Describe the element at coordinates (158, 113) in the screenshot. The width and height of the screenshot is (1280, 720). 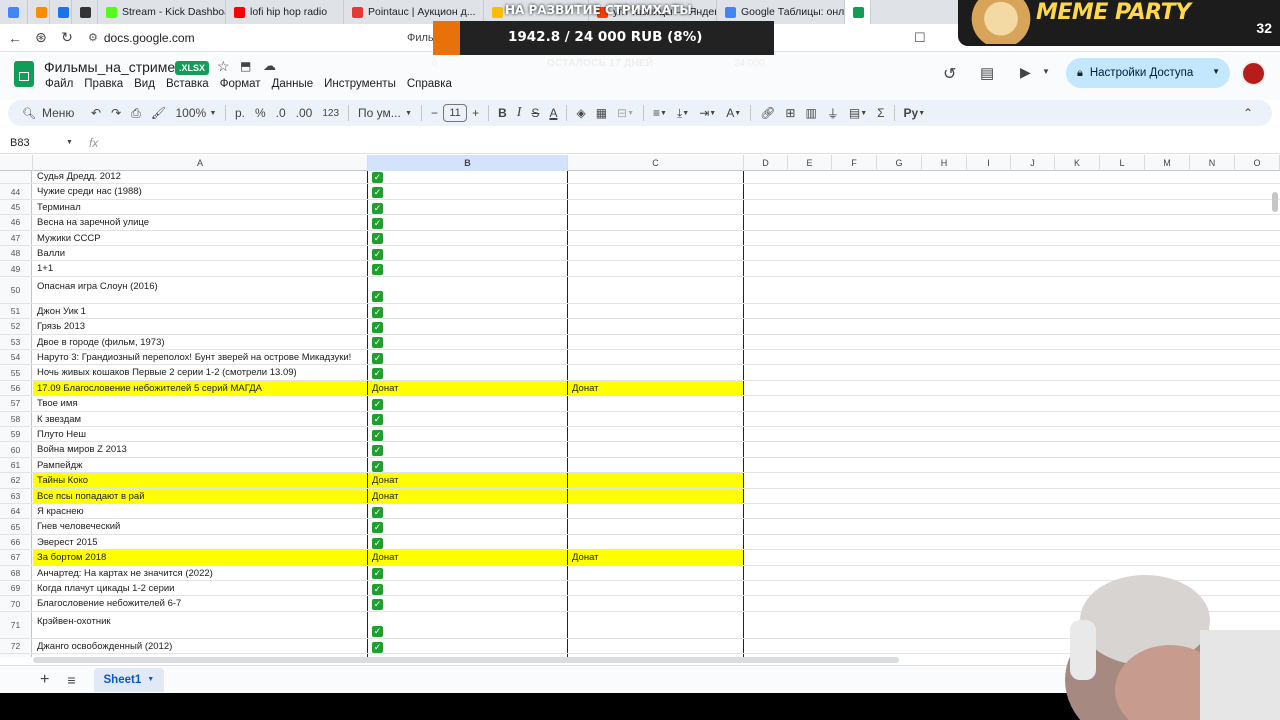
I see `paint-format-icon: 🖌︎` at that location.